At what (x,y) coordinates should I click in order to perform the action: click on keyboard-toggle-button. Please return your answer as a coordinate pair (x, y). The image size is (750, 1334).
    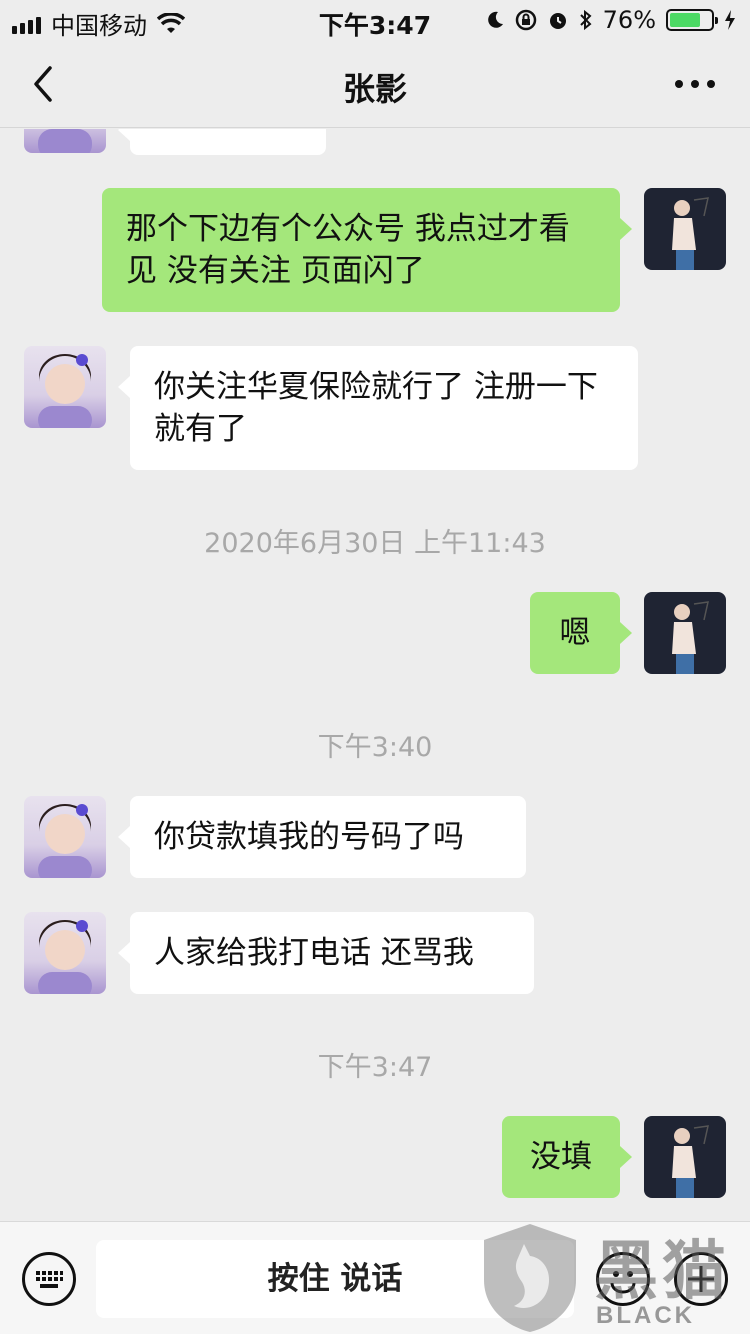
    Looking at the image, I should click on (49, 1279).